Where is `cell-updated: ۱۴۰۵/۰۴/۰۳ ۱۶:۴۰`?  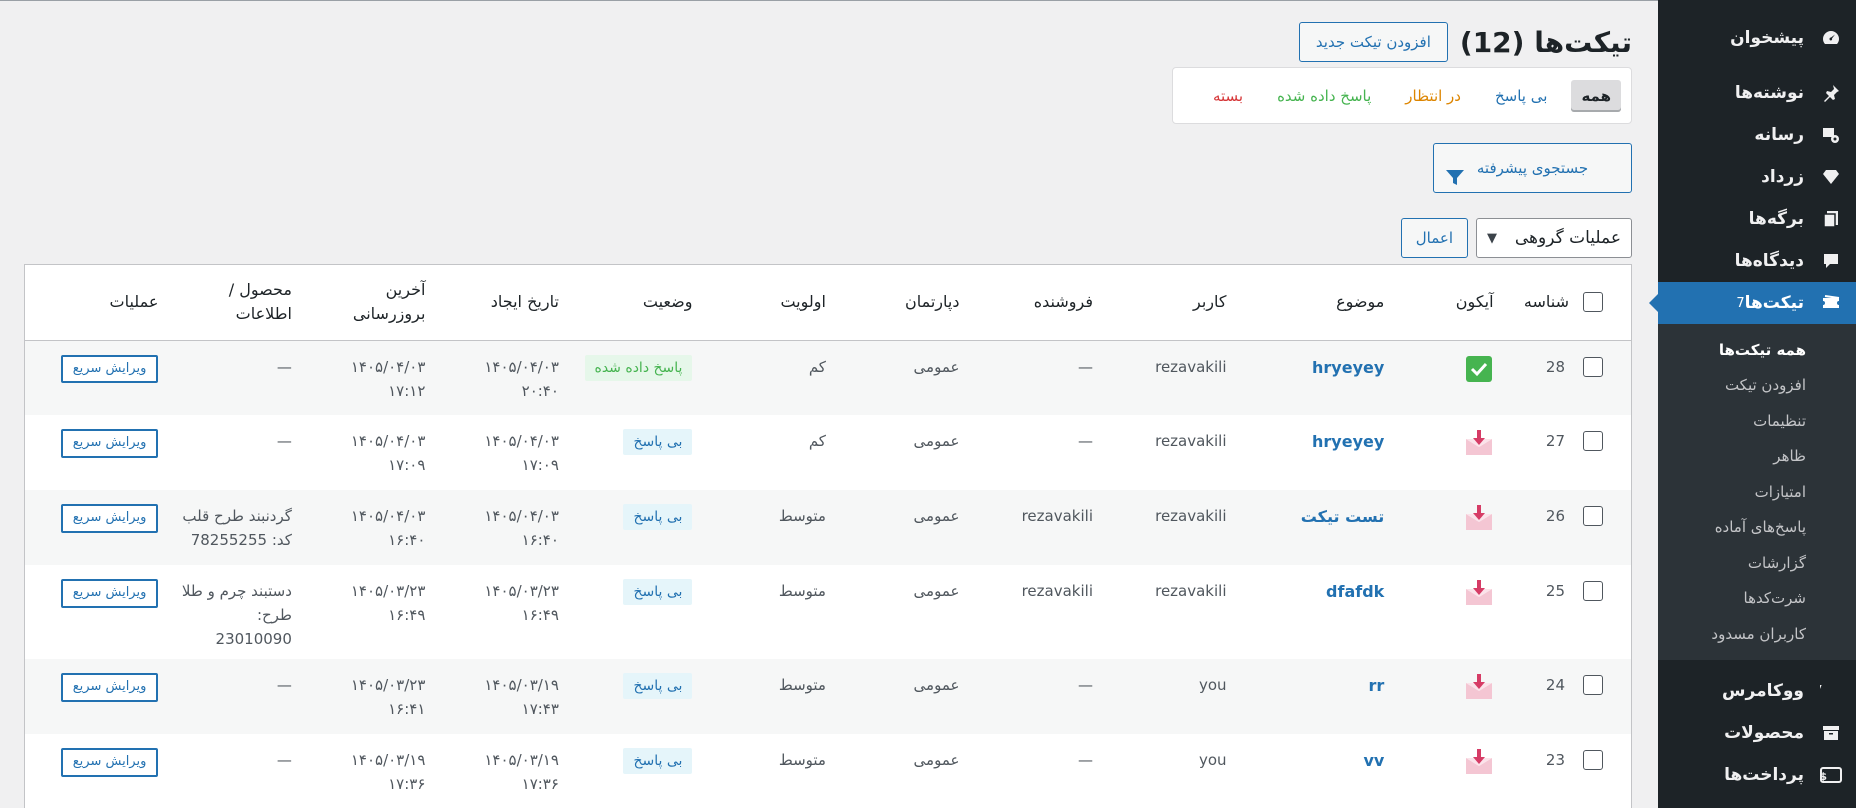 cell-updated: ۱۴۰۵/۰۴/۰۳ ۱۶:۴۰ is located at coordinates (368, 527).